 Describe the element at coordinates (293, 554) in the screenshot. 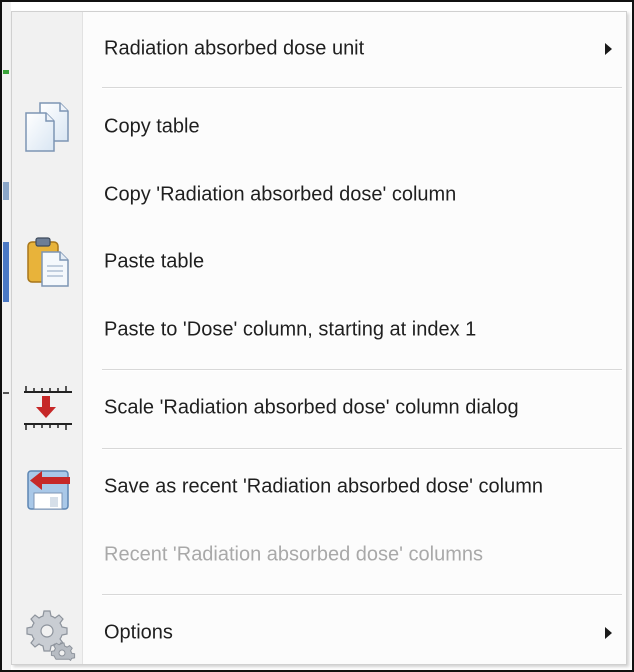

I see `menu-item-label: Recent 'Radiation absorbed dose' columns` at that location.